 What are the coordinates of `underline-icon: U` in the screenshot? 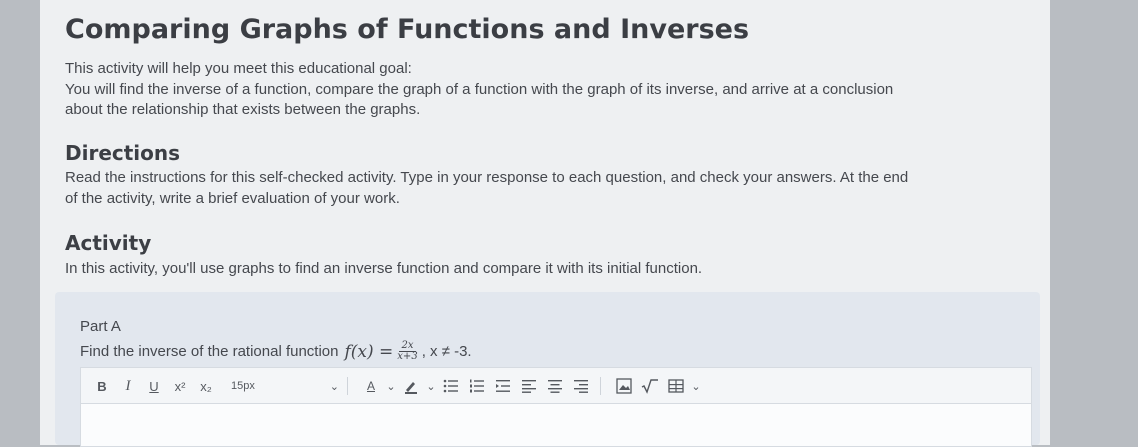 It's located at (154, 386).